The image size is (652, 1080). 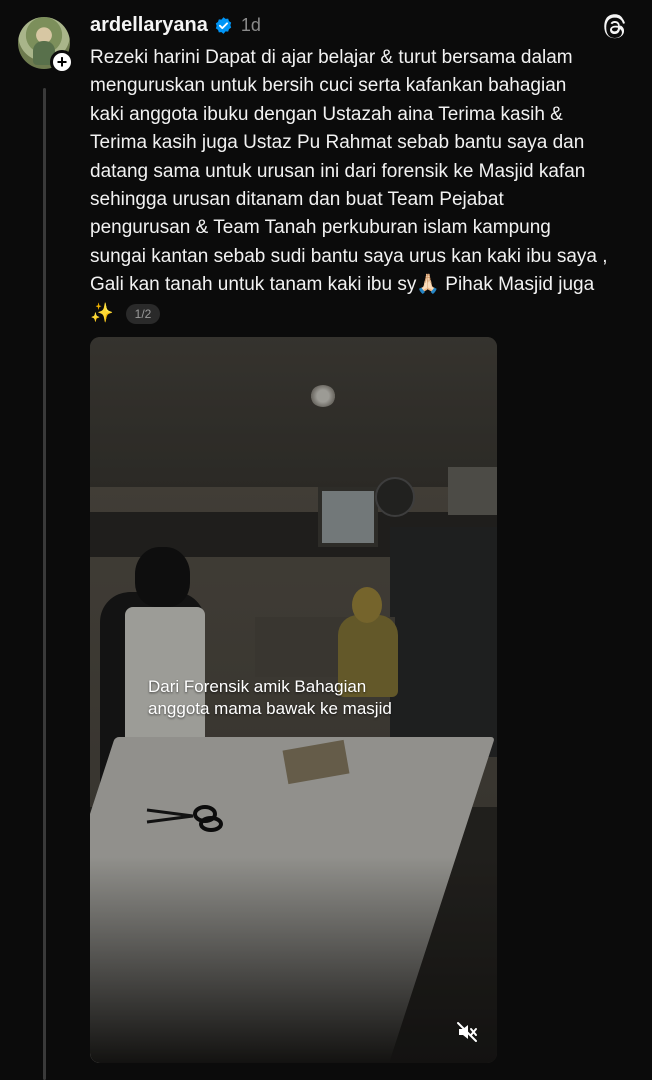 What do you see at coordinates (44, 584) in the screenshot?
I see `thread-line` at bounding box center [44, 584].